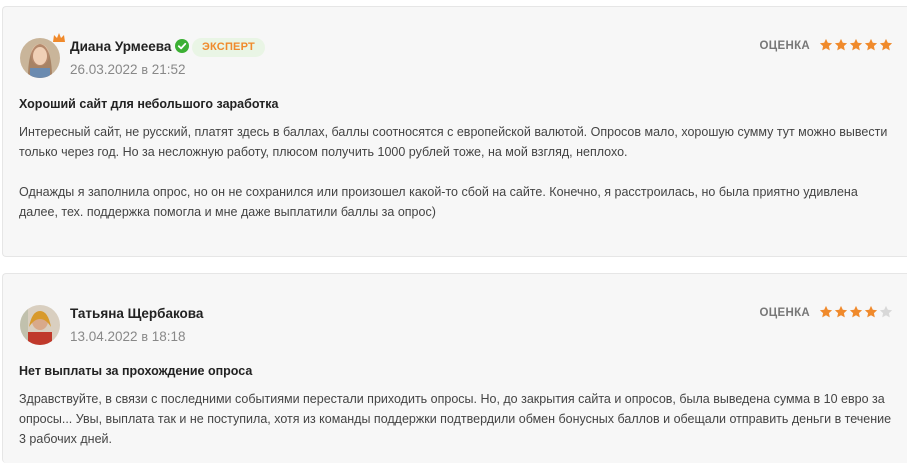  I want to click on review-date: 13.04.2022 в 18:18, so click(128, 336).